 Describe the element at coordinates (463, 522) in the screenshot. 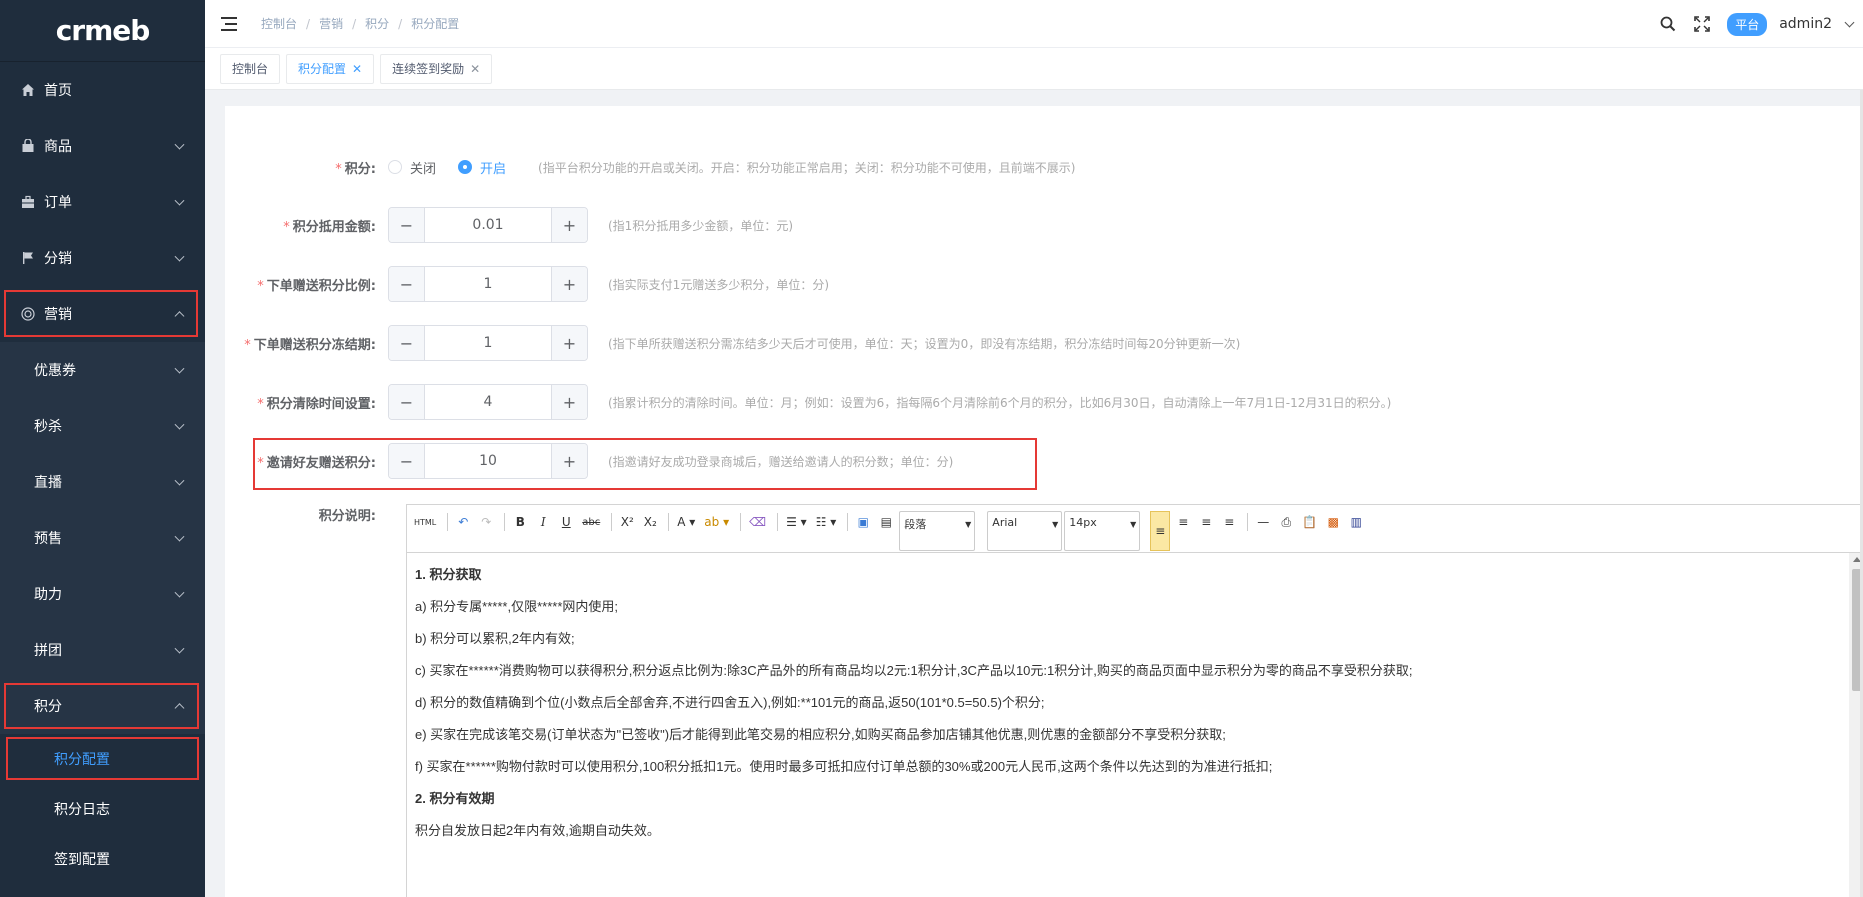

I see `undo-icon: ↶` at that location.